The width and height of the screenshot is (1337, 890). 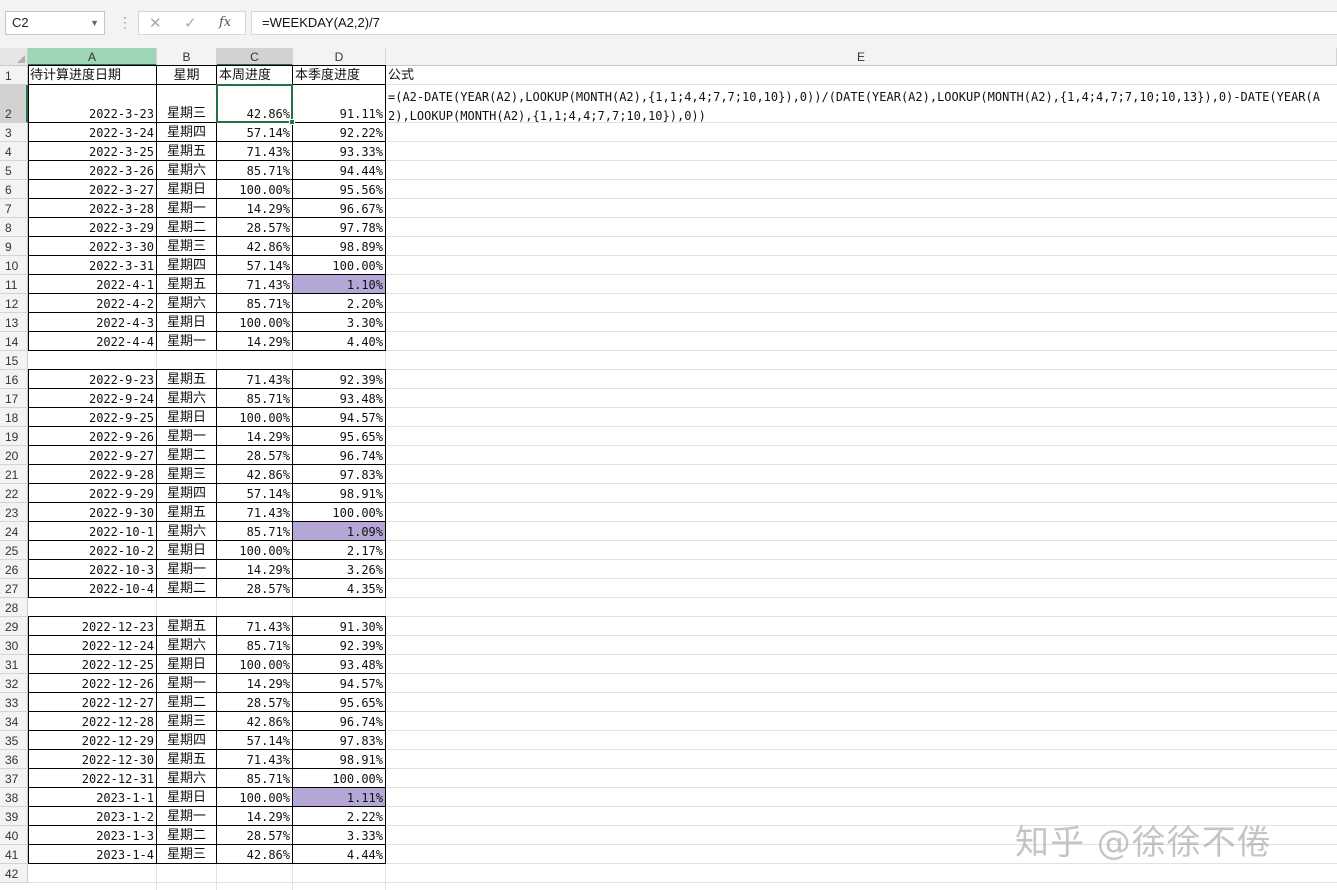 What do you see at coordinates (339, 740) in the screenshot?
I see `cell-quarter-progress: 97.83%` at bounding box center [339, 740].